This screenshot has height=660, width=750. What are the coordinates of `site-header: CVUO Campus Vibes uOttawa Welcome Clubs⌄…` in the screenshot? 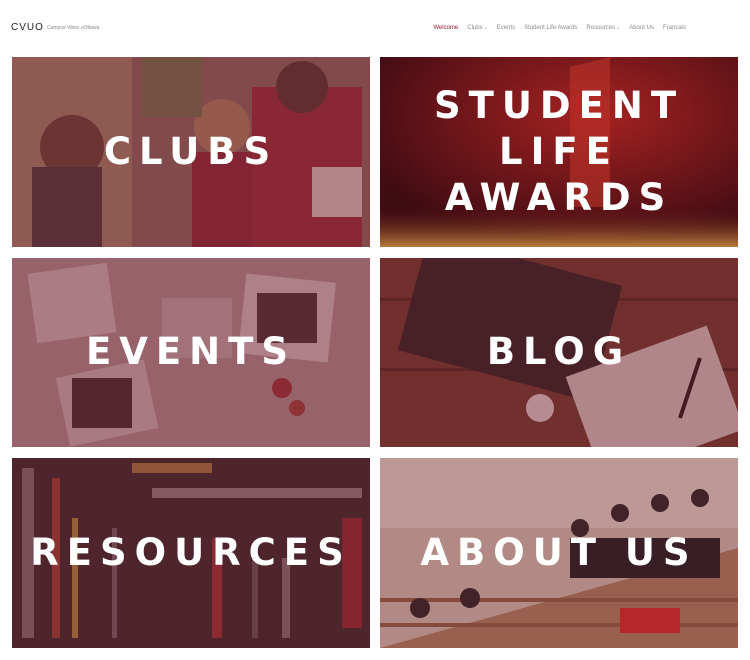 It's located at (375, 28).